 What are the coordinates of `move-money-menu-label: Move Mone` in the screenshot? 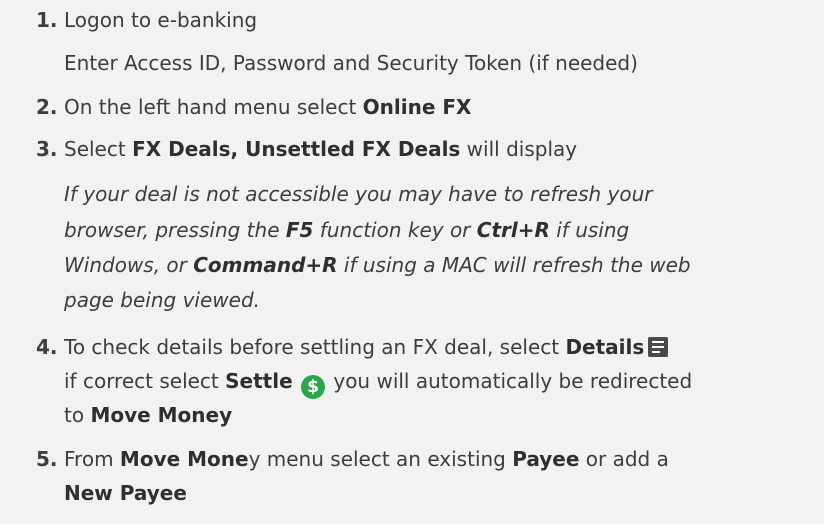 It's located at (184, 459).